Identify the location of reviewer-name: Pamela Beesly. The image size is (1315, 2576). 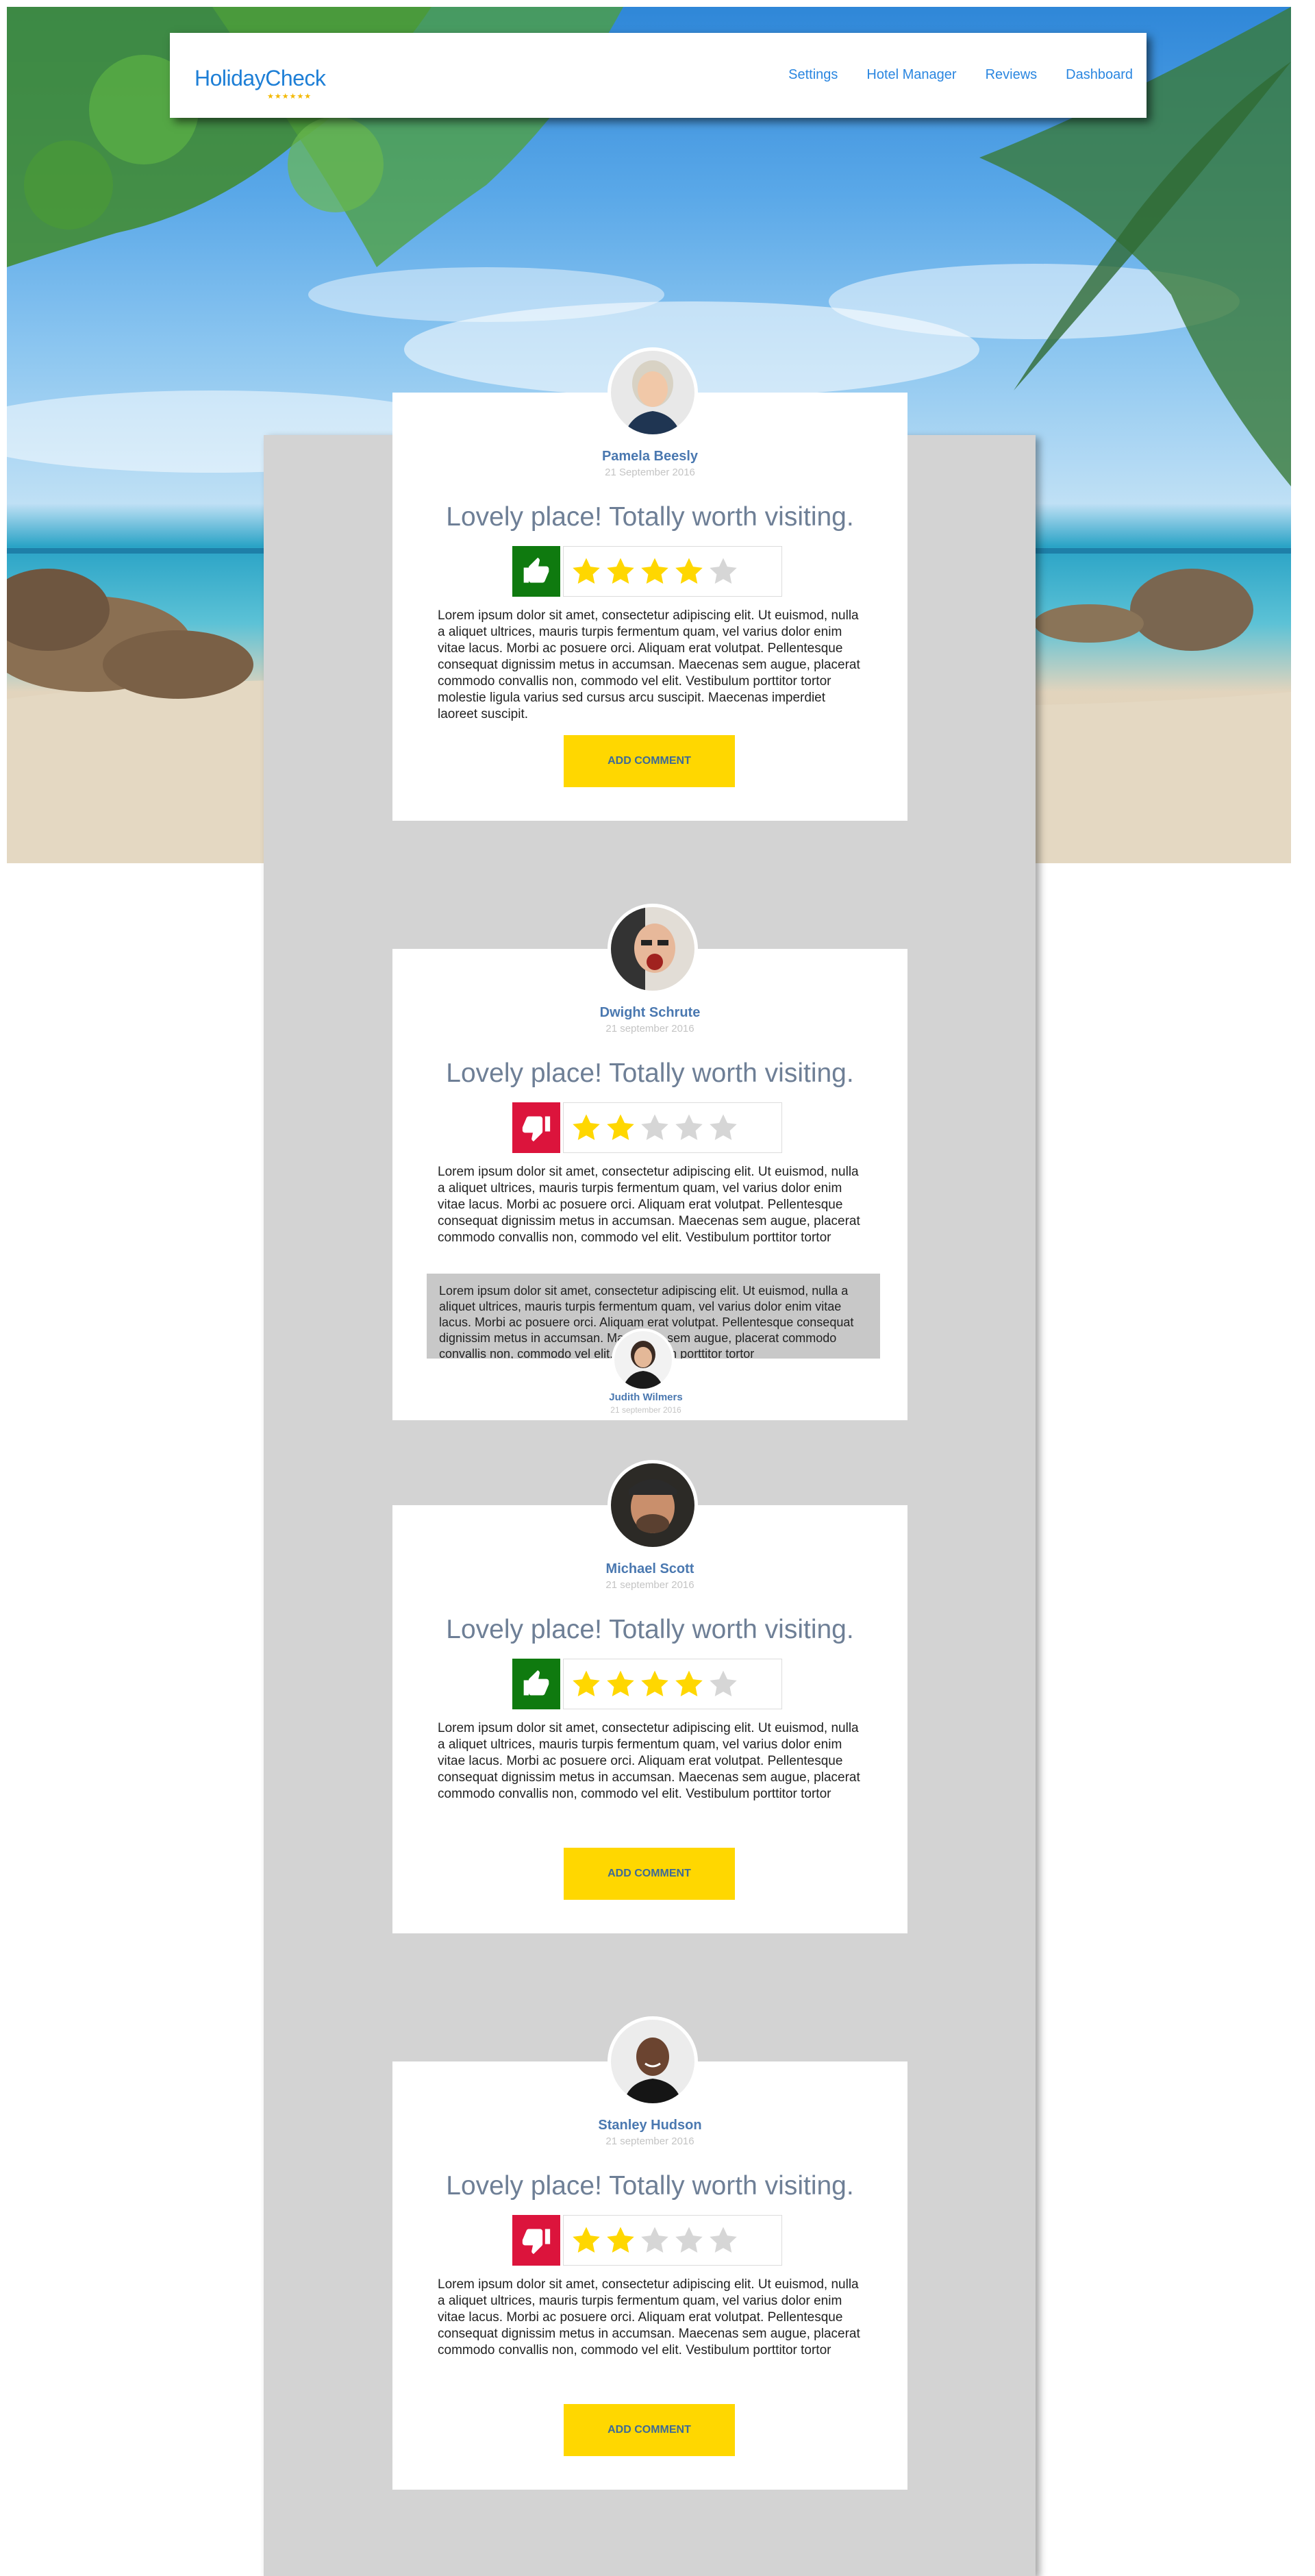
(649, 457).